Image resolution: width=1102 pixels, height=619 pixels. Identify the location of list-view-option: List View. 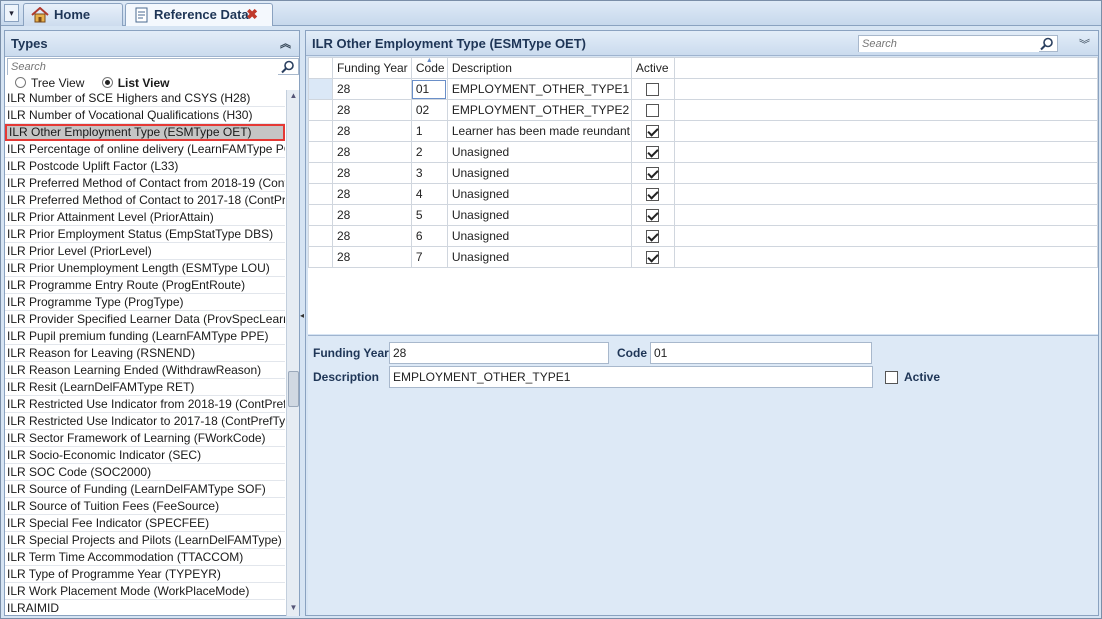
(135, 83).